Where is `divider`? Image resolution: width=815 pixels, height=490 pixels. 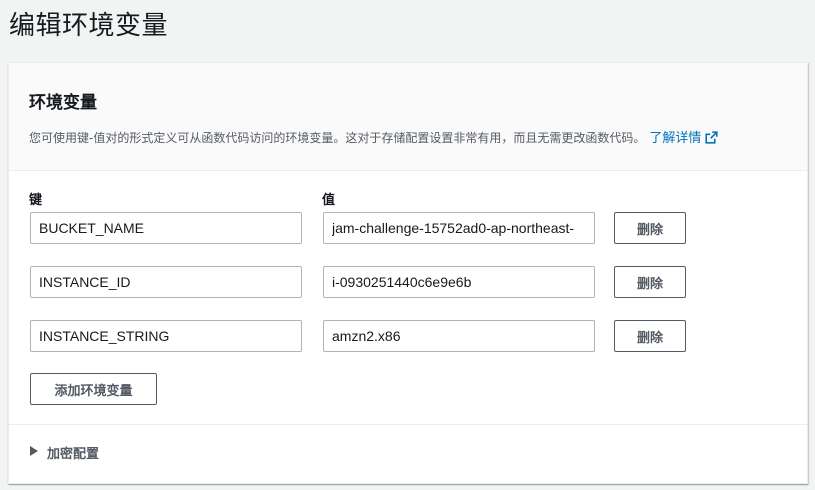
divider is located at coordinates (408, 424).